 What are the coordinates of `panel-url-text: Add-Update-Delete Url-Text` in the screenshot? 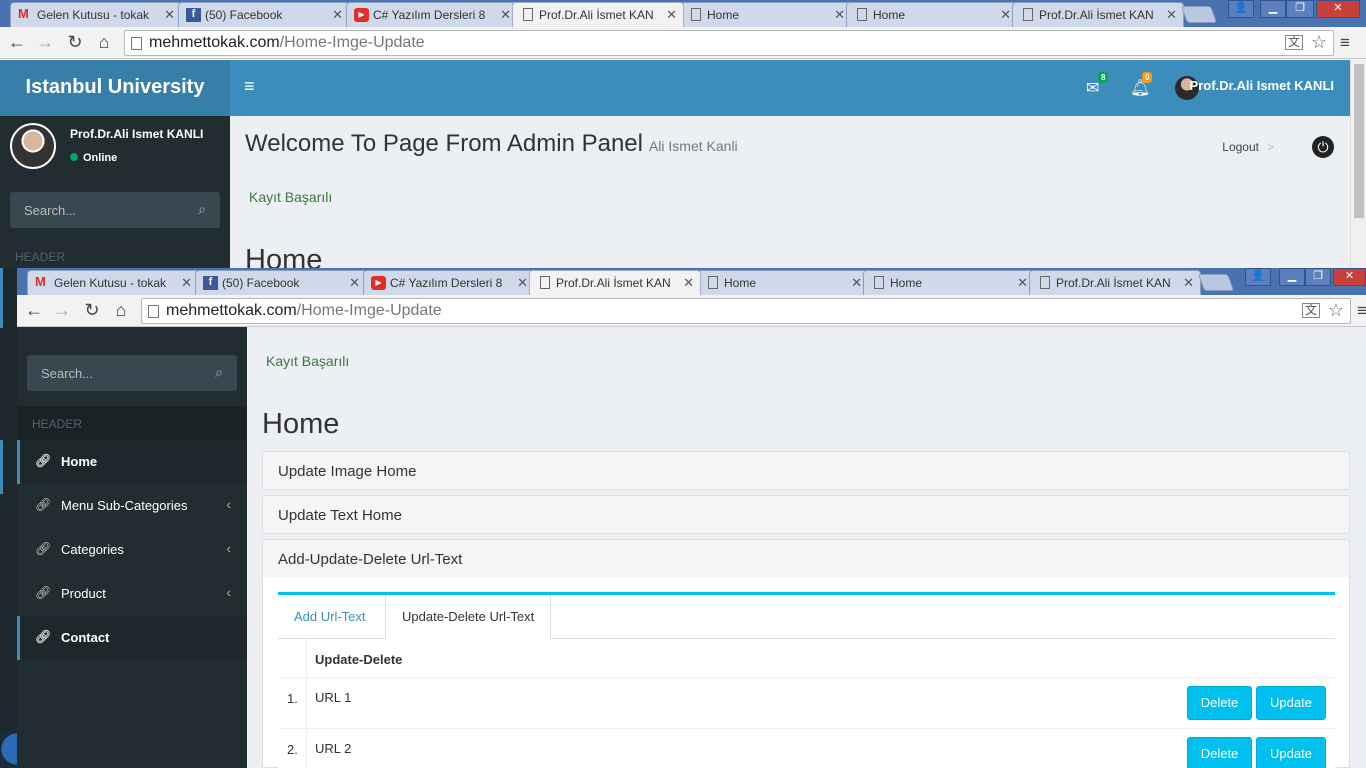 It's located at (806, 558).